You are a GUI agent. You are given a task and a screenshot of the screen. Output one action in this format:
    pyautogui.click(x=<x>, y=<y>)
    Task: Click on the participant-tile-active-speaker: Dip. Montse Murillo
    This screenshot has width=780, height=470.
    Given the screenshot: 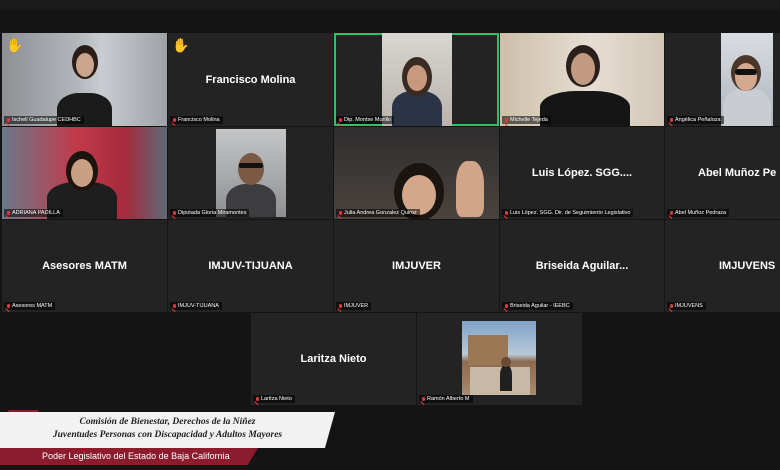 What is the action you would take?
    pyautogui.click(x=416, y=79)
    